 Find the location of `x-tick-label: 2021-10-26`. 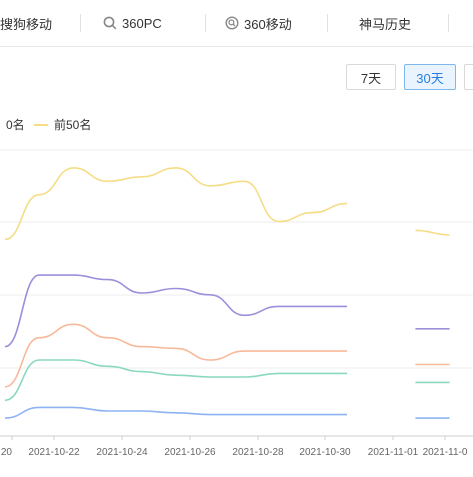

x-tick-label: 2021-10-26 is located at coordinates (190, 452).